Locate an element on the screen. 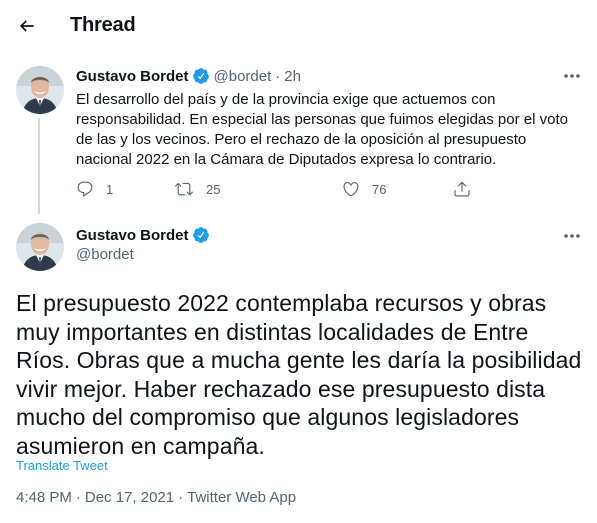  arrow-left-icon is located at coordinates (26, 26).